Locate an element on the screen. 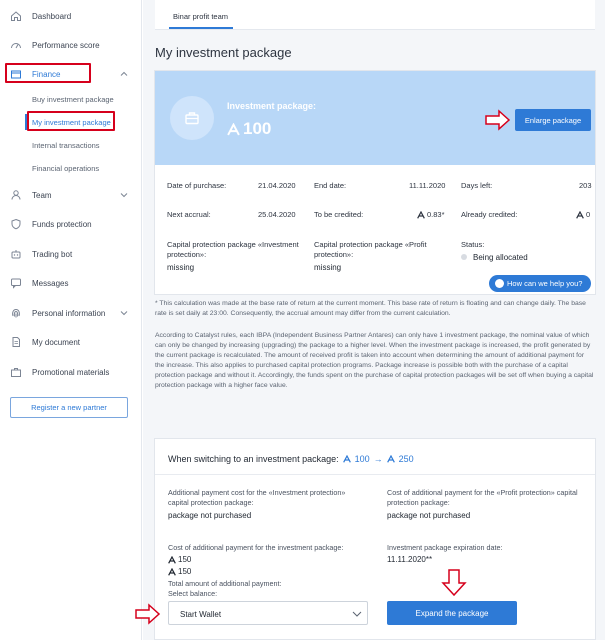 The height and width of the screenshot is (640, 605). sidebar-subitem-internal-transactions: Internal transactions is located at coordinates (66, 145).